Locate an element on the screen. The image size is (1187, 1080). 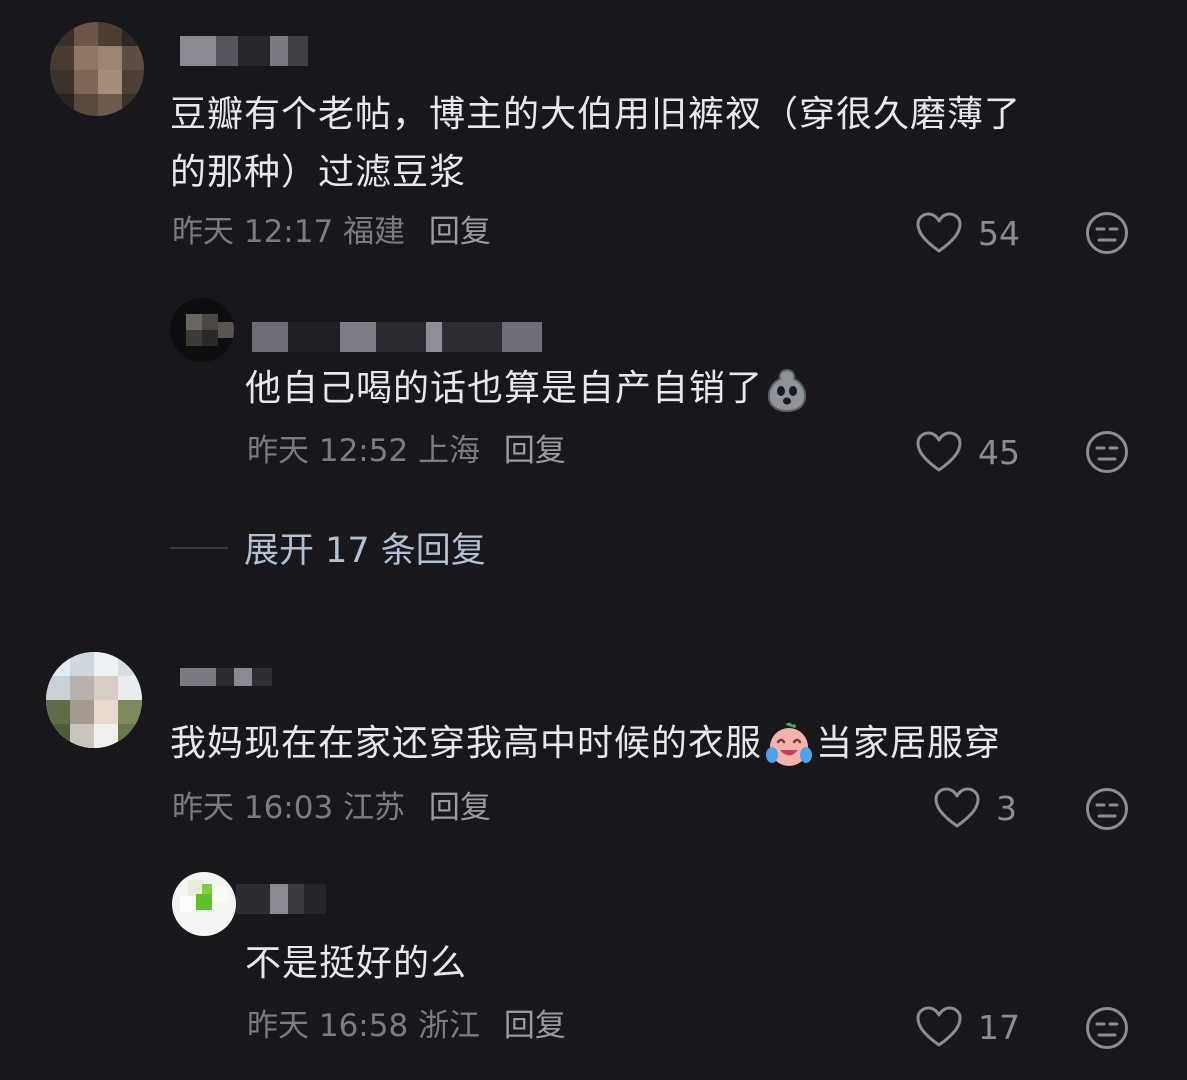
like-button: 54 is located at coordinates (968, 233).